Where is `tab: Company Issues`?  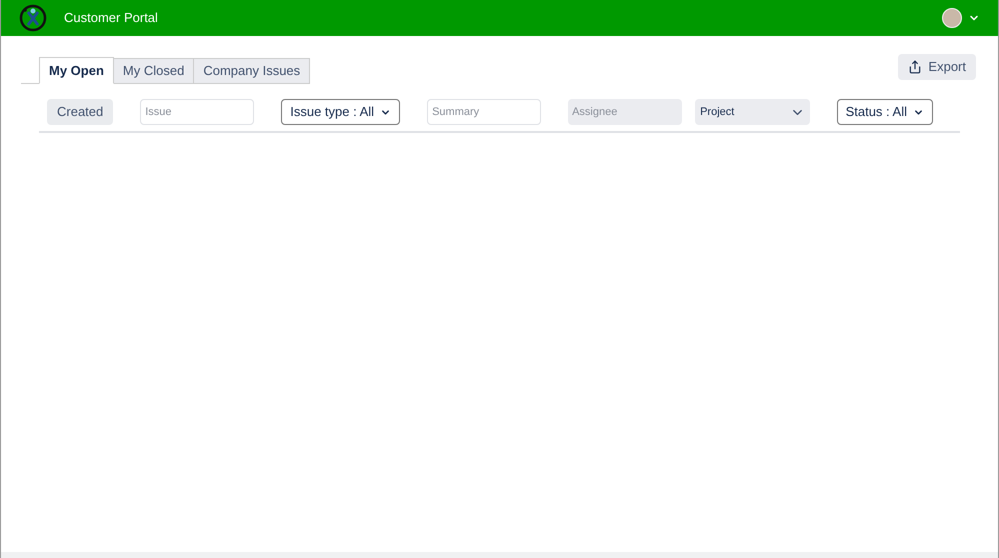 tab: Company Issues is located at coordinates (252, 71).